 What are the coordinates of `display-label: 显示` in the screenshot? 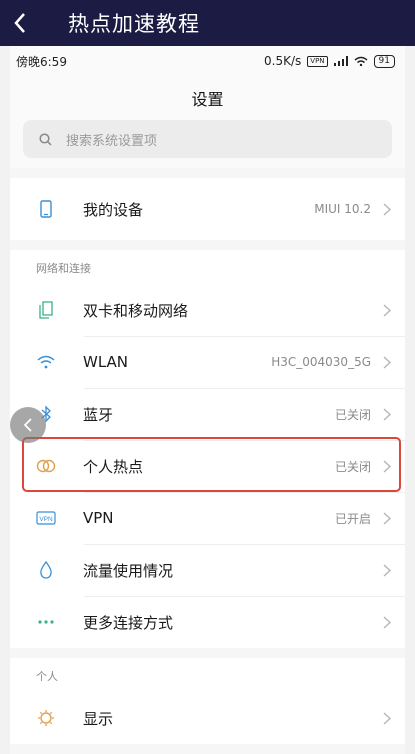 It's located at (98, 718).